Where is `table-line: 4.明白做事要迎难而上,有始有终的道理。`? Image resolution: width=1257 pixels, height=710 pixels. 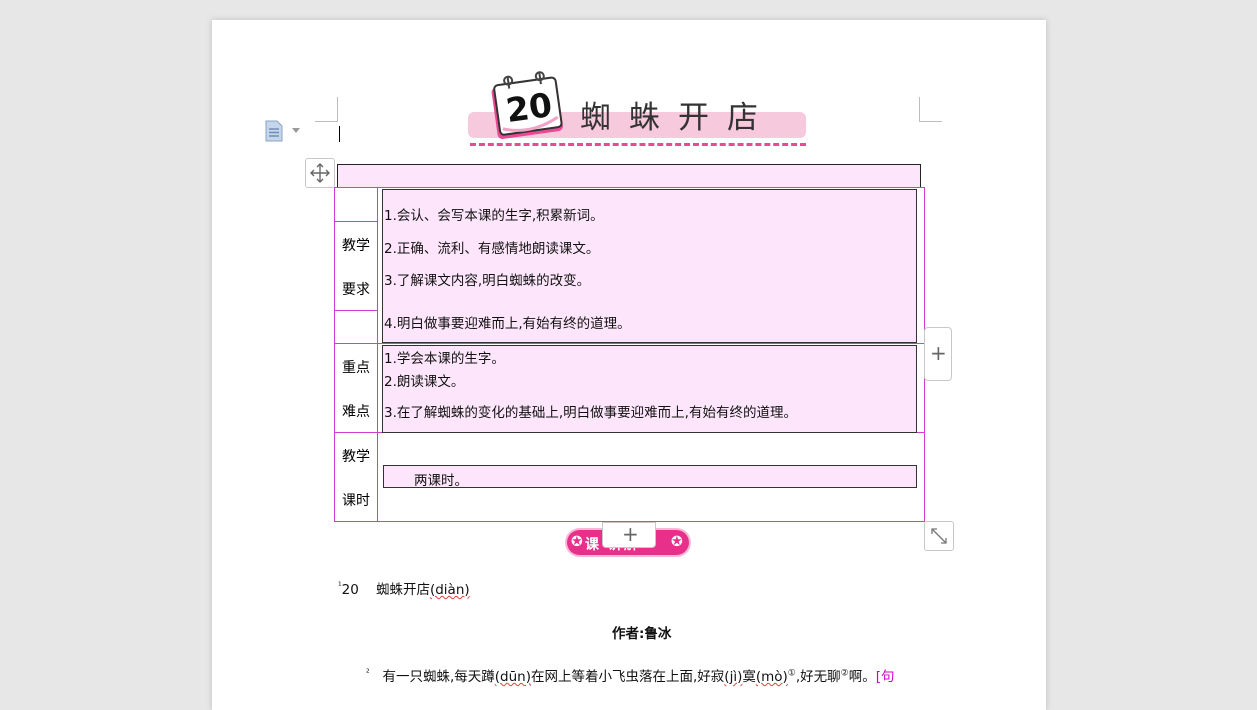 table-line: 4.明白做事要迎难而上,有始有终的道理。 is located at coordinates (507, 324).